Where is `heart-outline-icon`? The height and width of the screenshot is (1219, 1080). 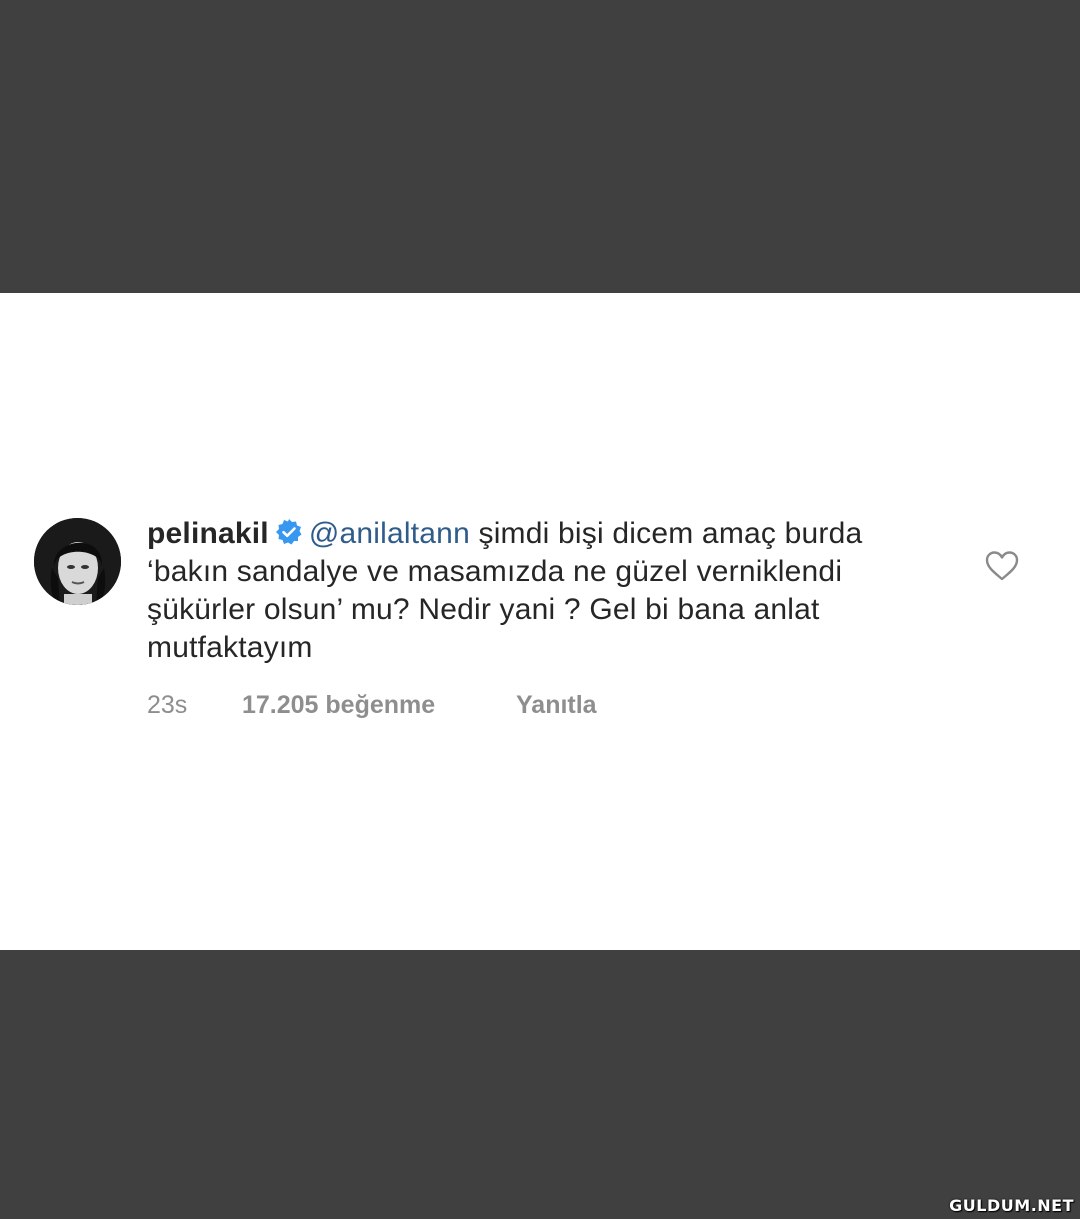 heart-outline-icon is located at coordinates (1002, 566).